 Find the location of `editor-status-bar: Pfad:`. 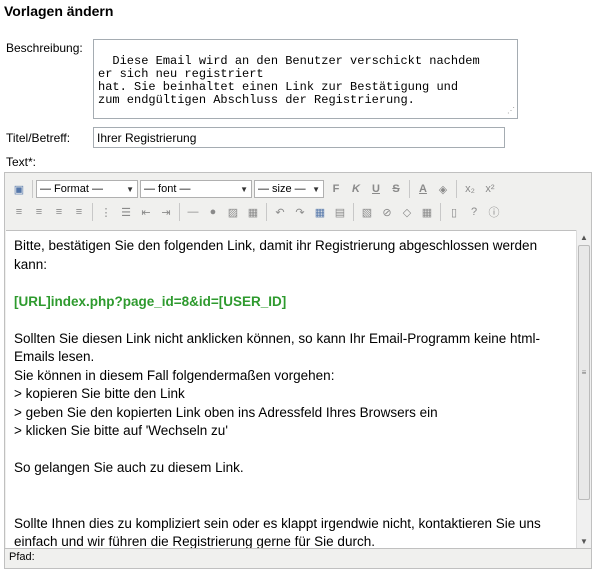

editor-status-bar: Pfad: is located at coordinates (298, 558).